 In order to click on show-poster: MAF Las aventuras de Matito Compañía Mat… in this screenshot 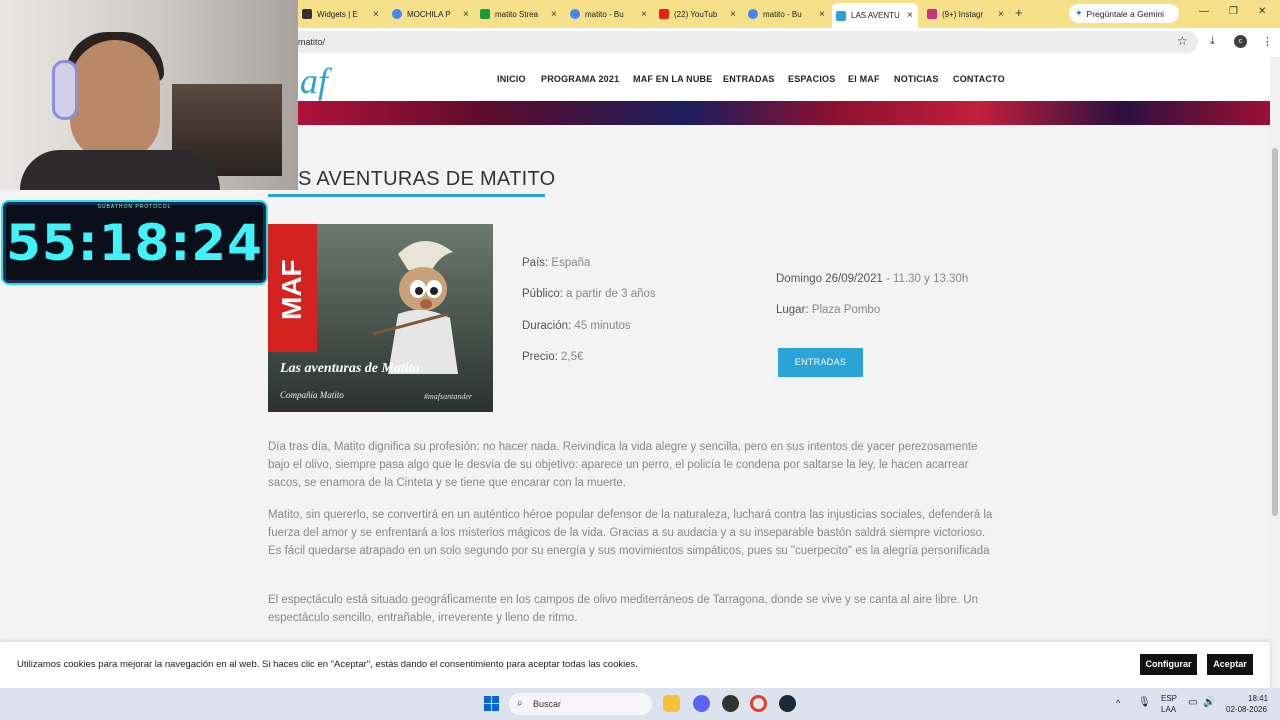, I will do `click(380, 318)`.